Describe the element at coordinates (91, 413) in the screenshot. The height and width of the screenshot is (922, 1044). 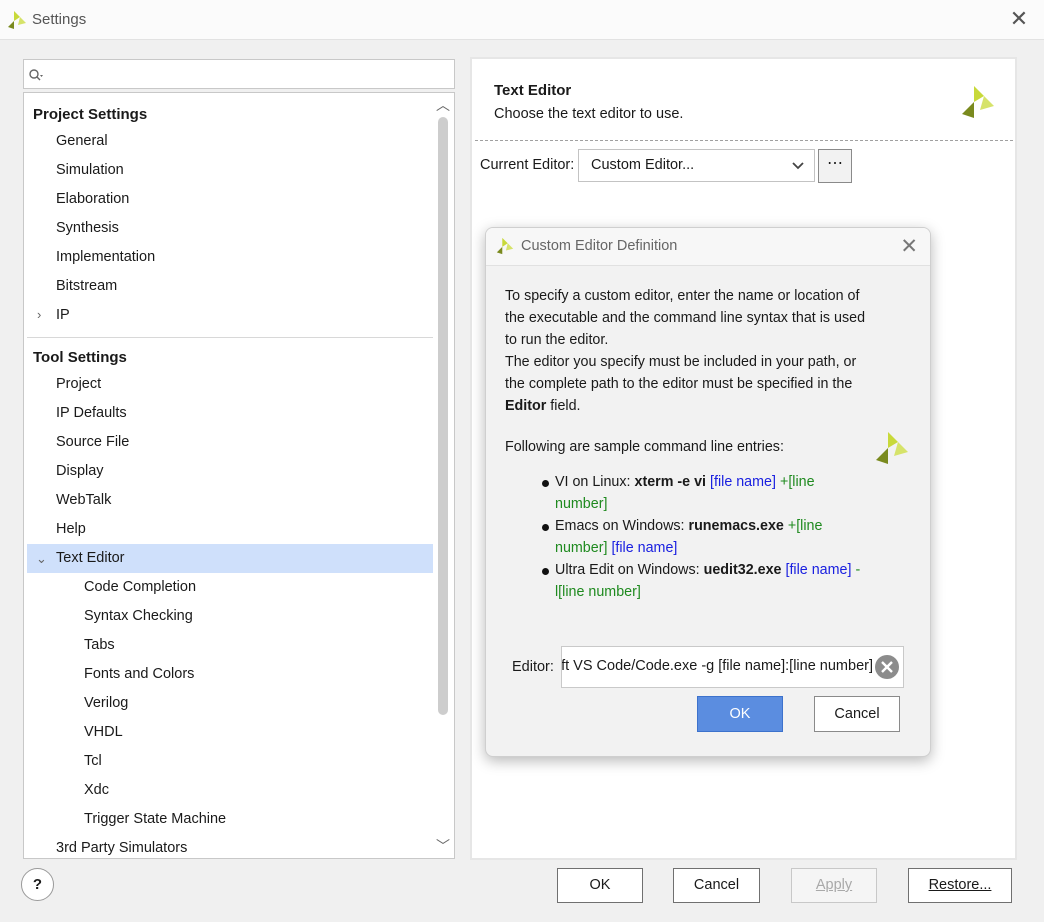
I see `tree-item-ip-defaults: IP Defaults` at that location.